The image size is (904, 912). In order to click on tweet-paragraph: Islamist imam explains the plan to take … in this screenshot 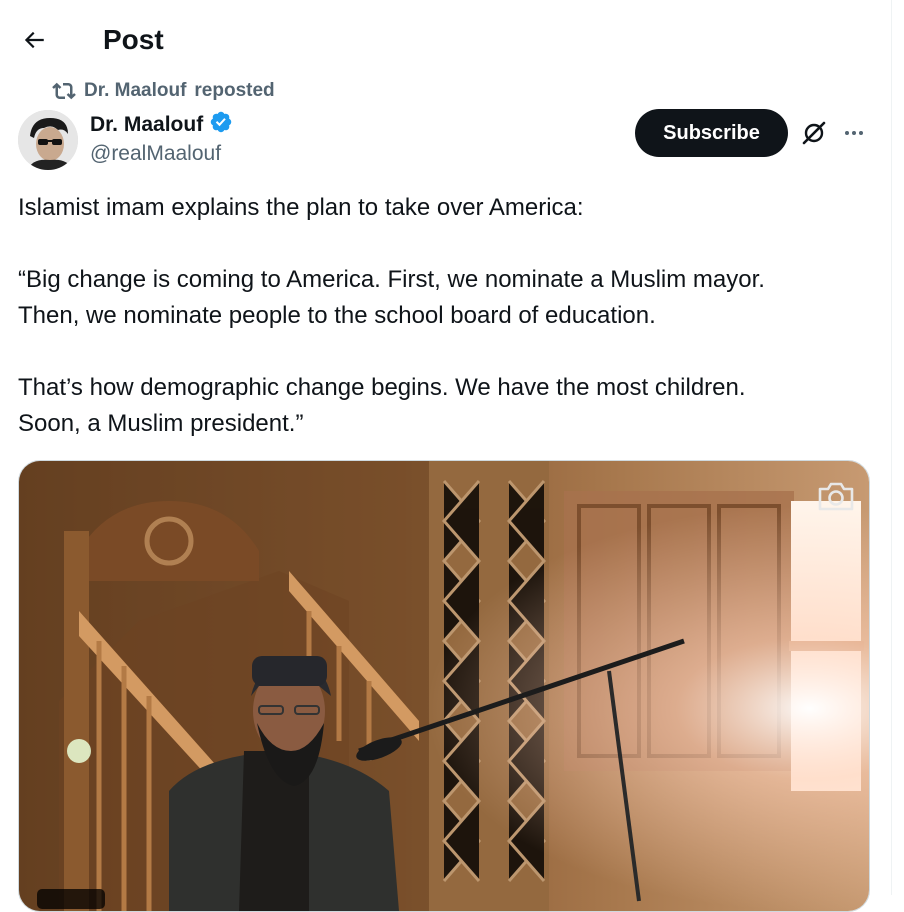, I will do `click(301, 207)`.